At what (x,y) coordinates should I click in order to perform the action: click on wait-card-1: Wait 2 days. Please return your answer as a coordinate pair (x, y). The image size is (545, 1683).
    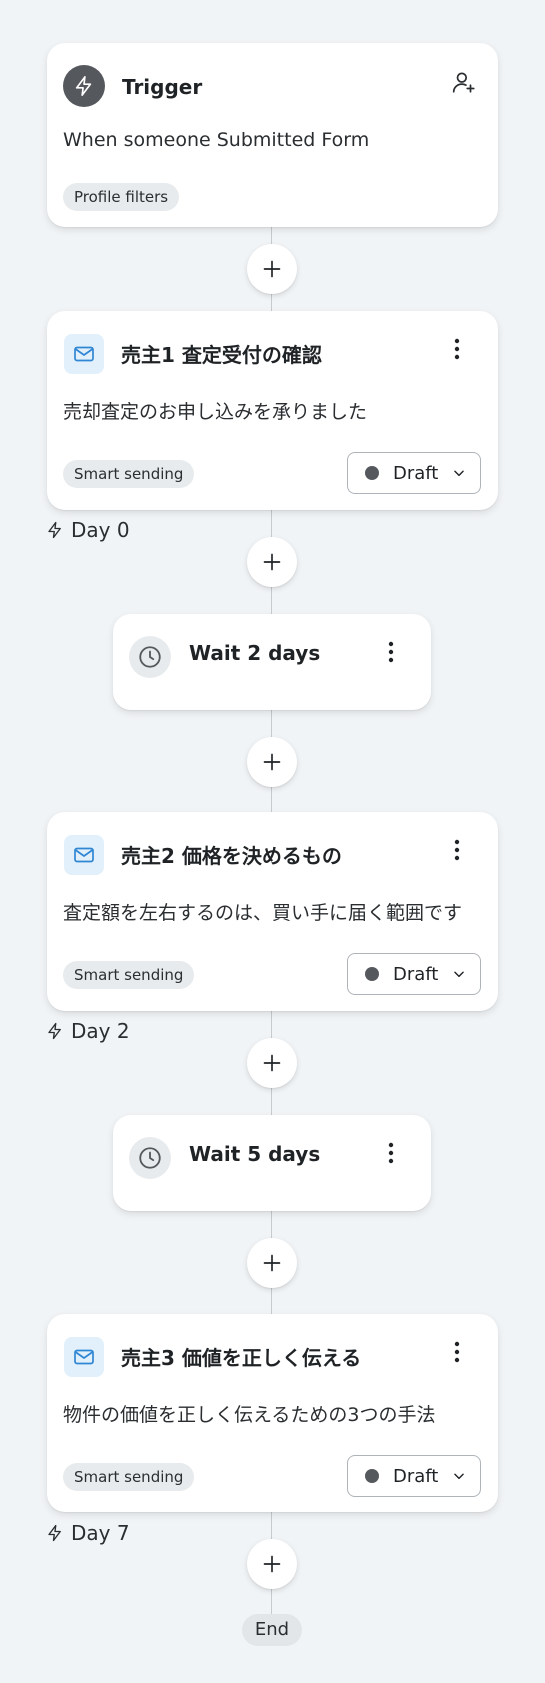
    Looking at the image, I should click on (272, 662).